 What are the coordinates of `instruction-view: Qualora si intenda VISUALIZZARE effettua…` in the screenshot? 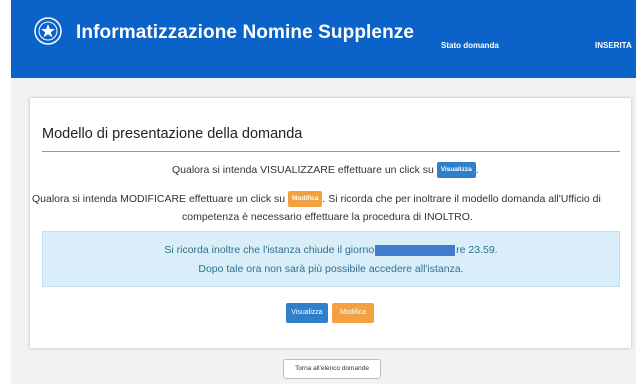 It's located at (325, 170).